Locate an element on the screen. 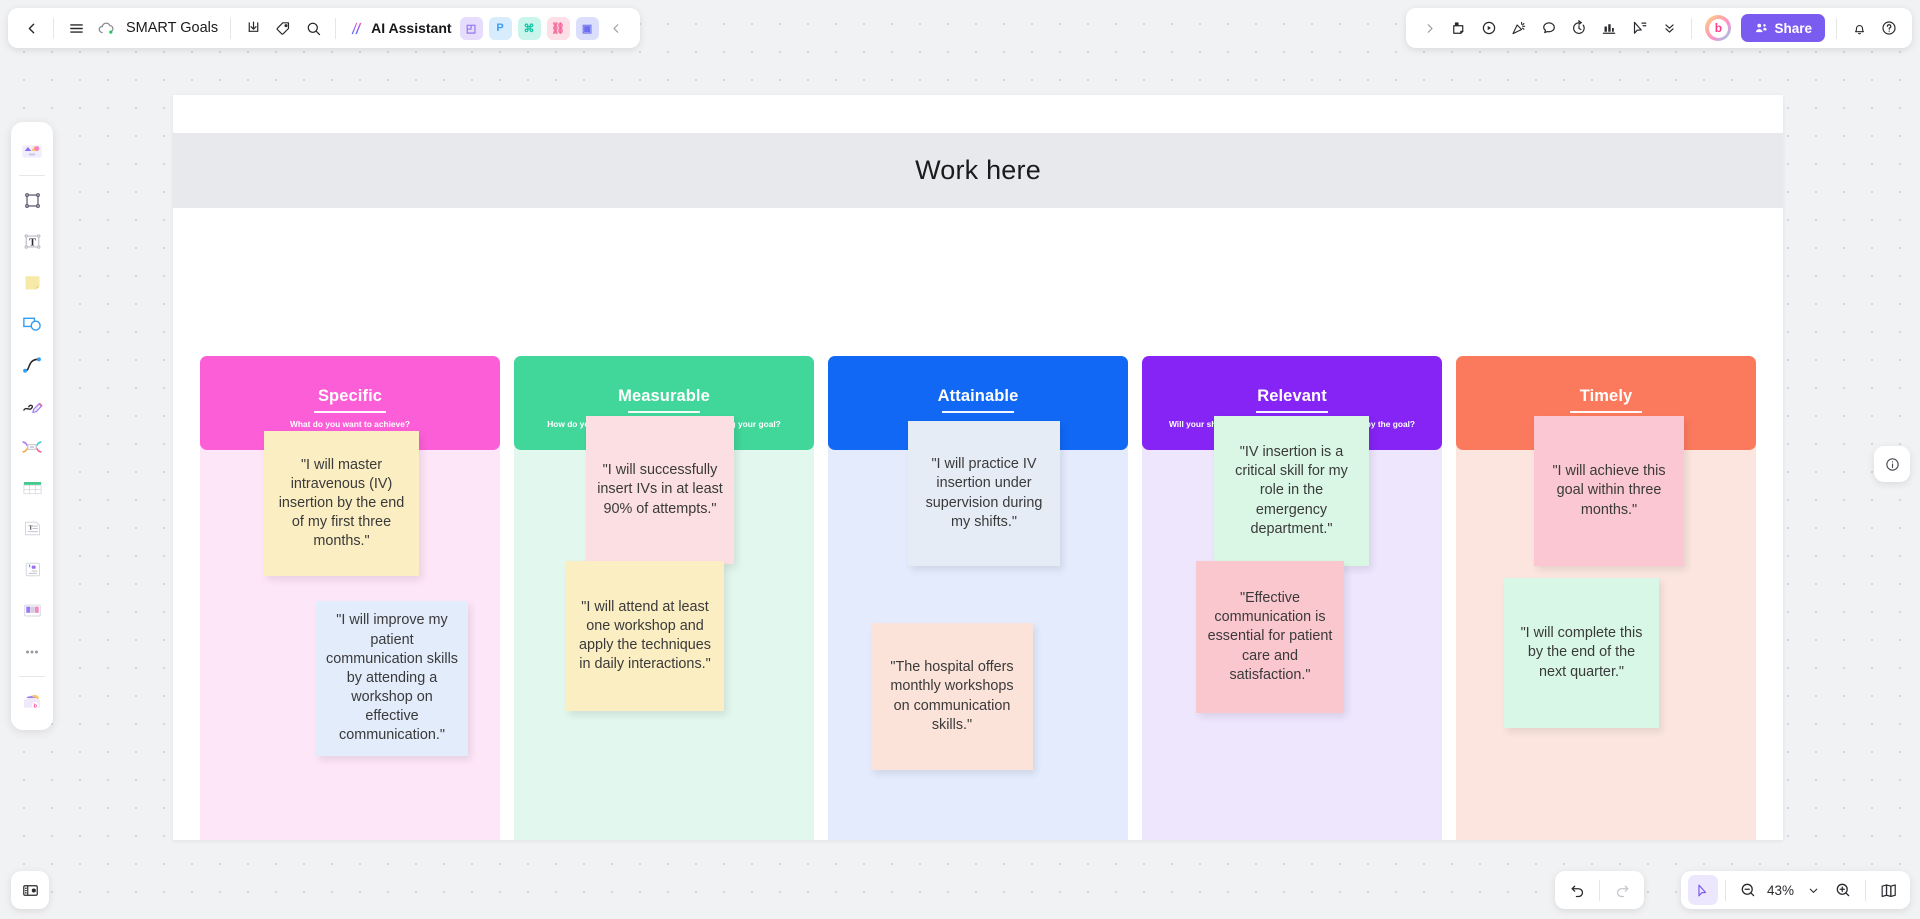  mindmap-icon is located at coordinates (32, 447).